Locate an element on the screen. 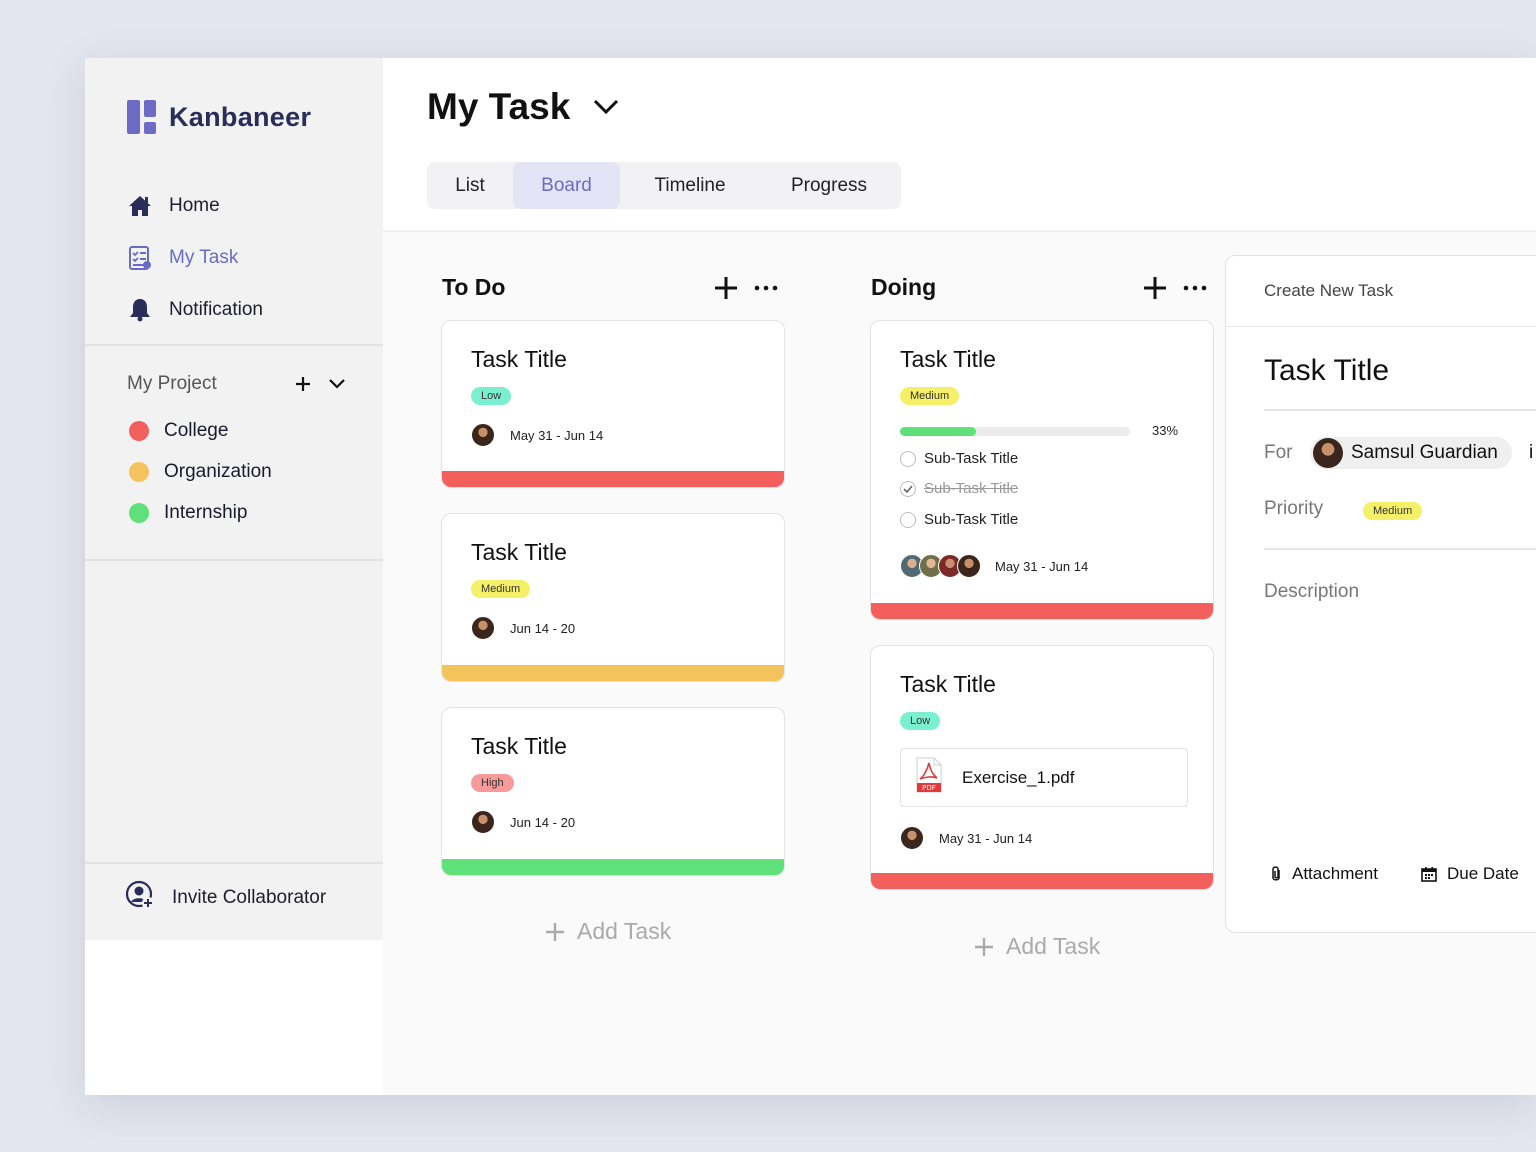  assignee-chip: Samsul Guardian is located at coordinates (1411, 453).